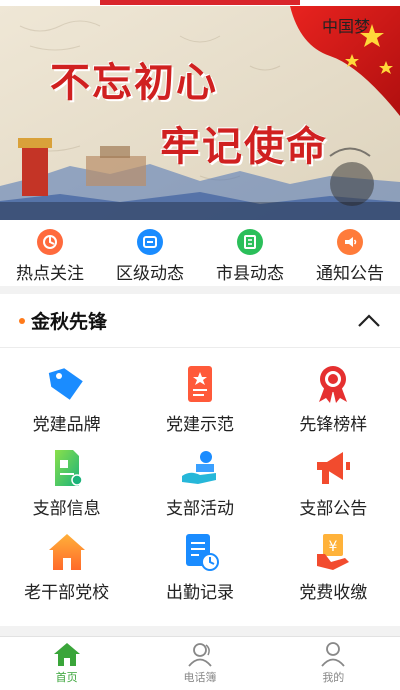 The width and height of the screenshot is (400, 690). Describe the element at coordinates (333, 677) in the screenshot. I see `tab-label: 我的` at that location.